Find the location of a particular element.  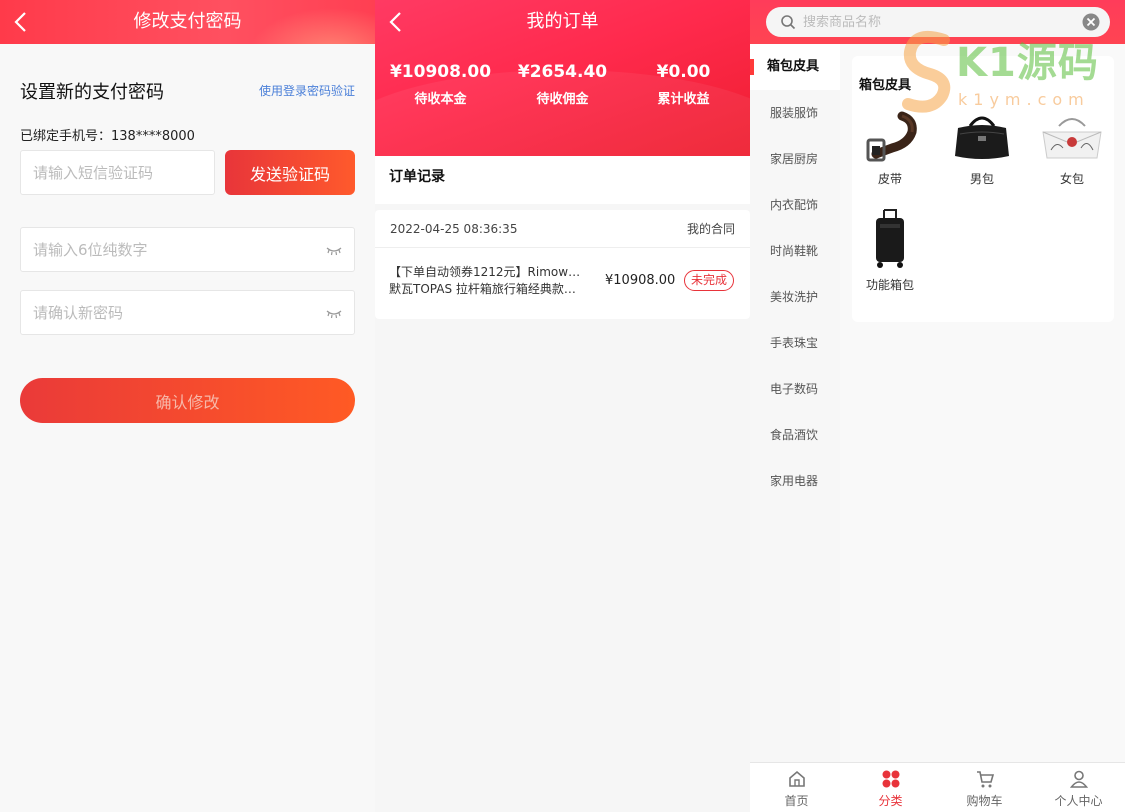

tab-profile: 个人中心 is located at coordinates (1078, 787).